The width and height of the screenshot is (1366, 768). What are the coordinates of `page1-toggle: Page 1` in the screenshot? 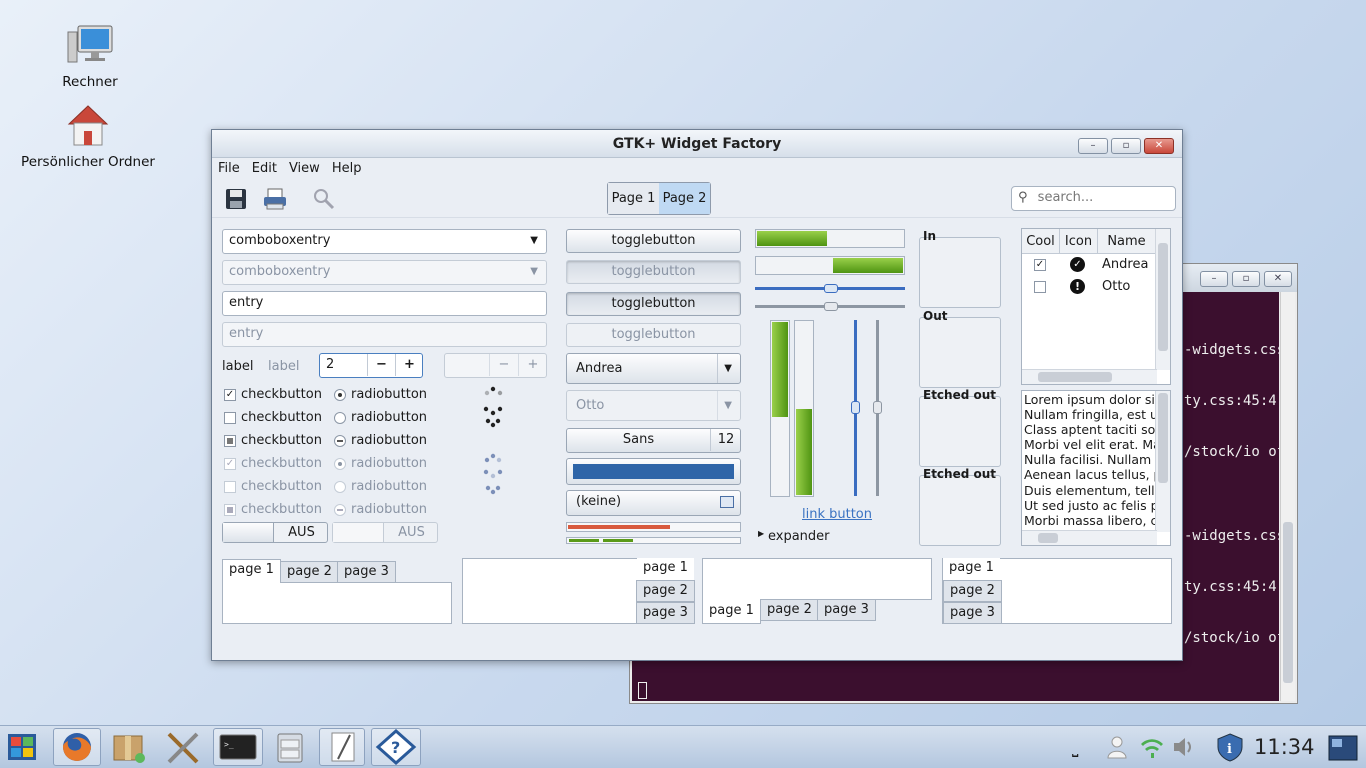 It's located at (633, 198).